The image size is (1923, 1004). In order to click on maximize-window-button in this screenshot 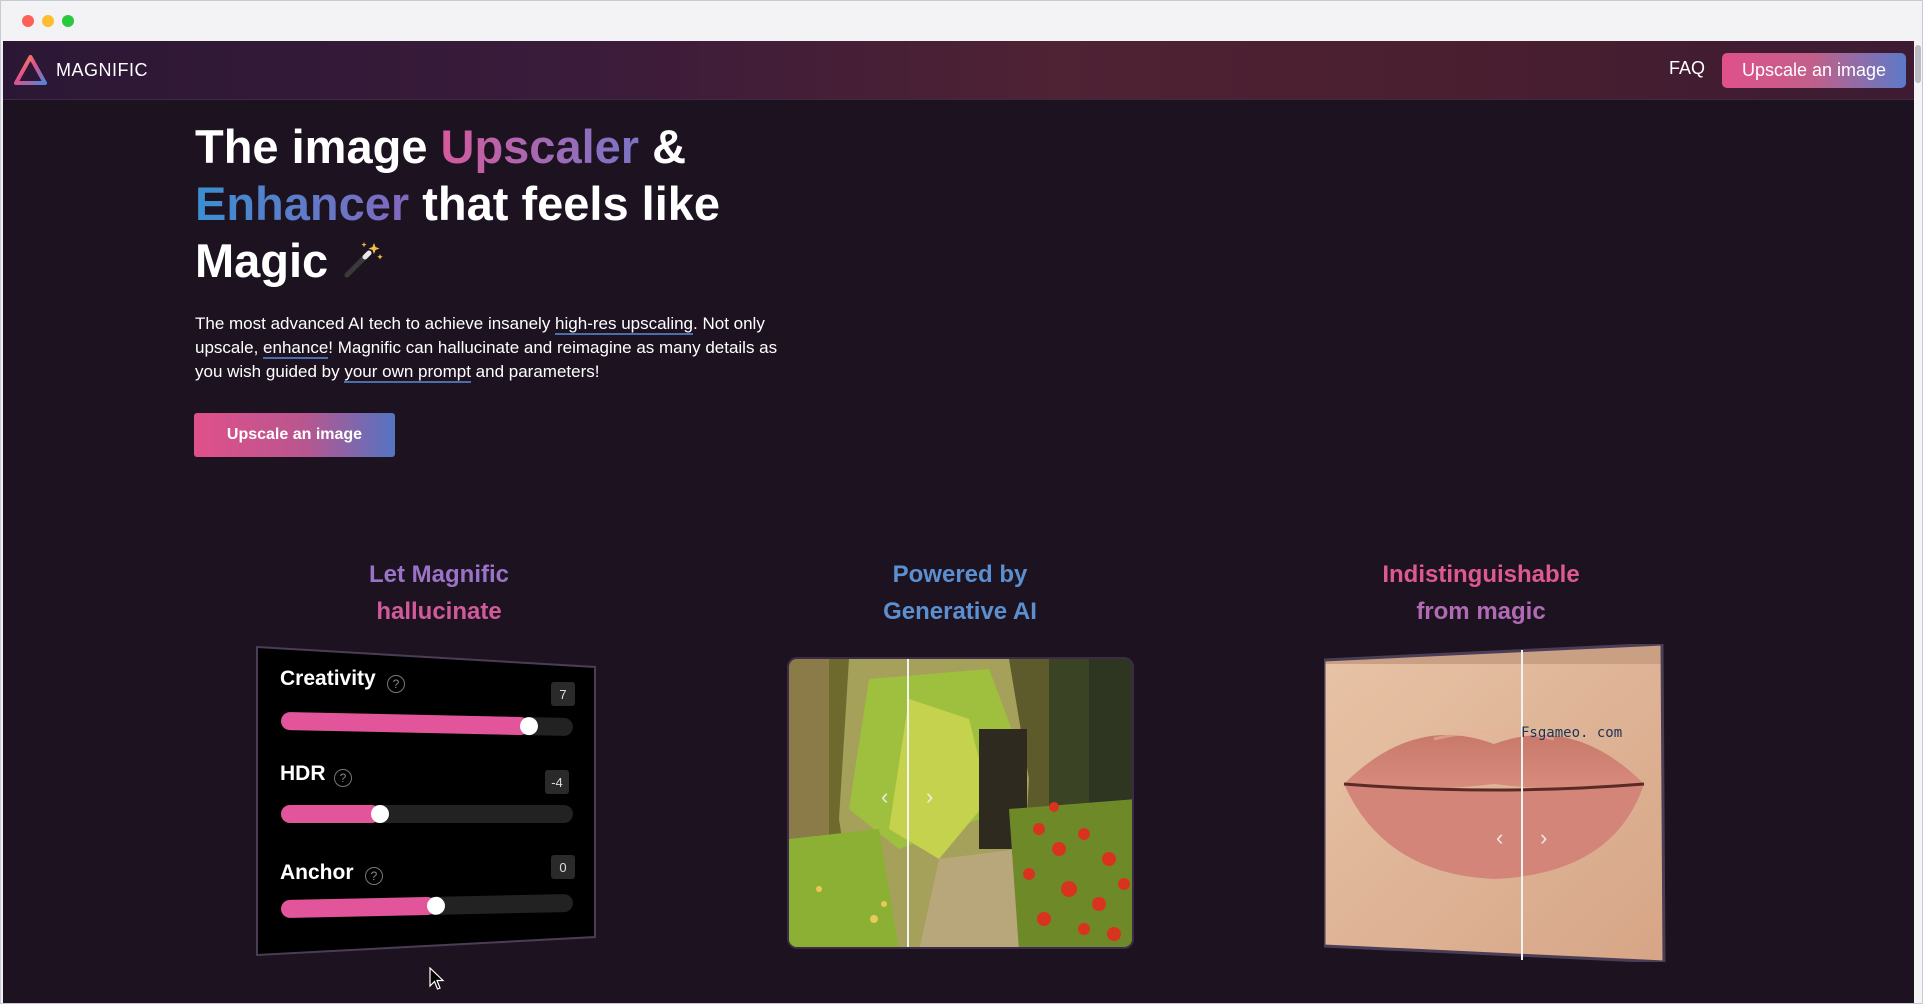, I will do `click(68, 21)`.